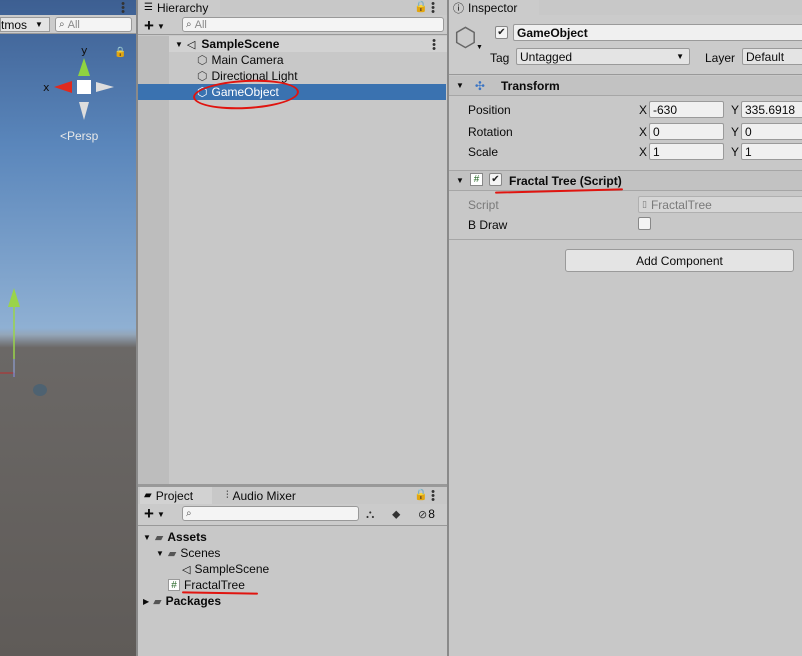 The height and width of the screenshot is (656, 802). I want to click on scene-menu-icon: • • •, so click(123, 9).